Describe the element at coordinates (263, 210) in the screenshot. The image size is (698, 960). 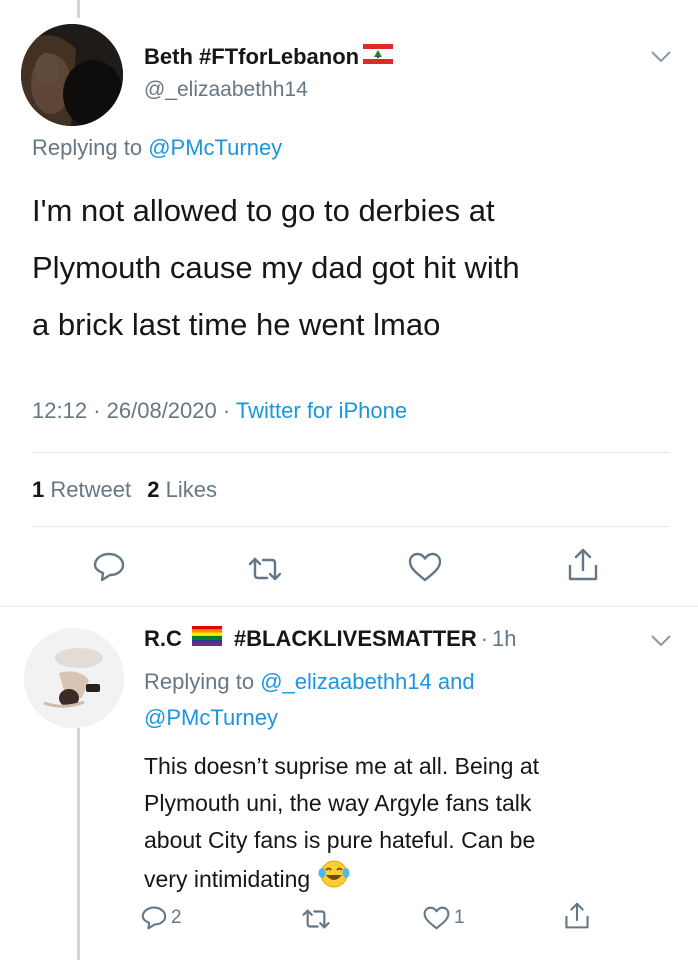
I see `tweet-text-line: I'm not allowed to go to derbies at` at that location.